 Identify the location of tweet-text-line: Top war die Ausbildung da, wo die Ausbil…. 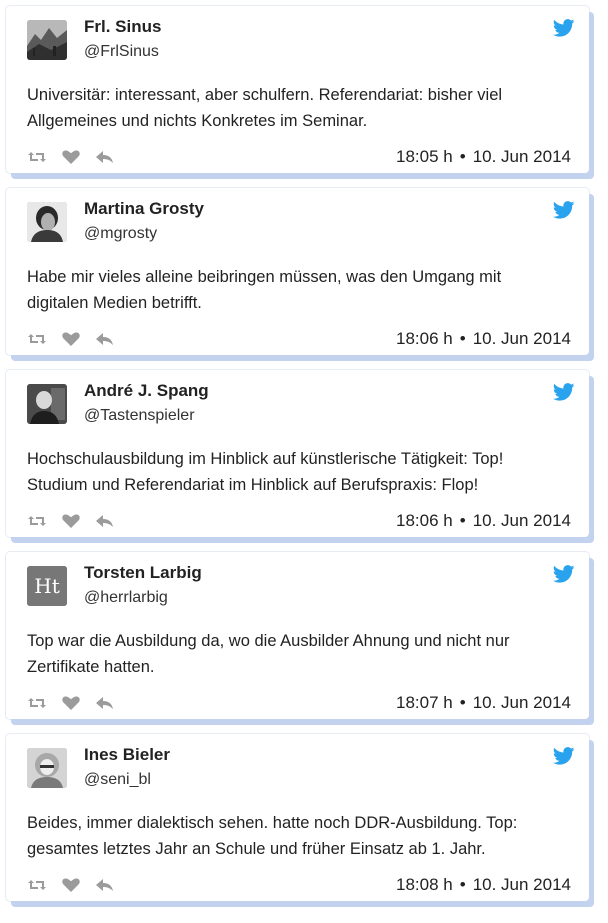
(268, 641).